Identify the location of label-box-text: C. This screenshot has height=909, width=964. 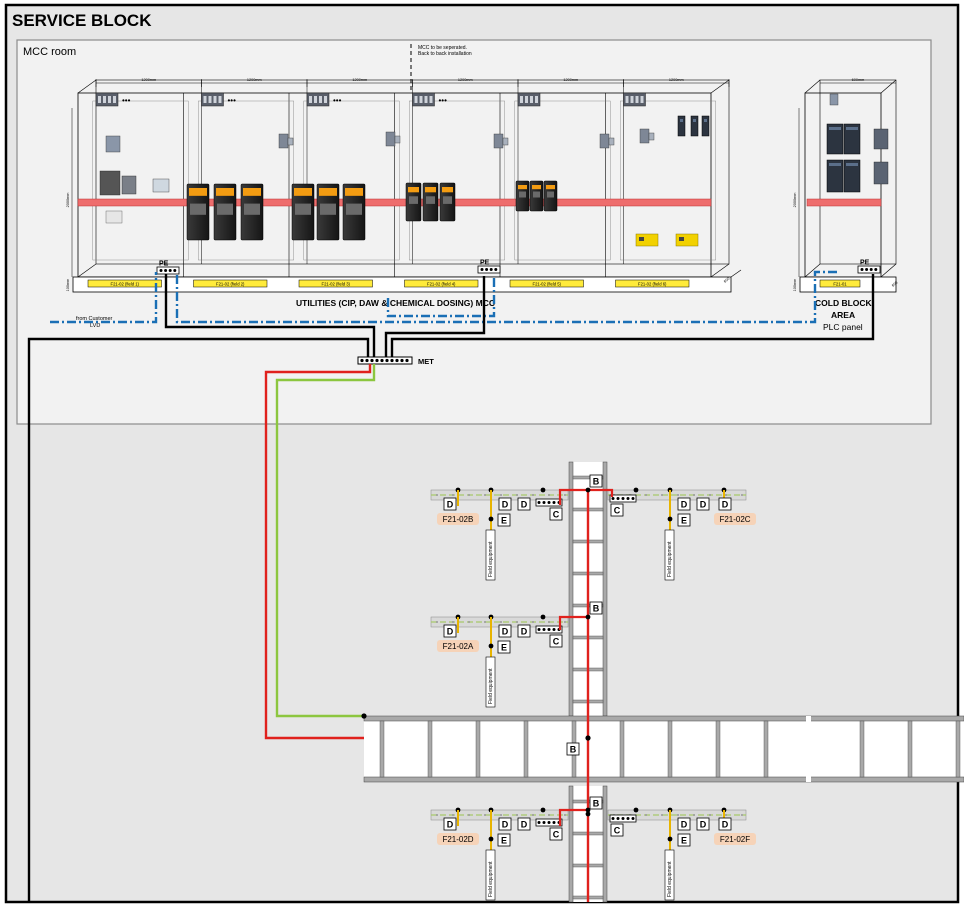
(617, 831).